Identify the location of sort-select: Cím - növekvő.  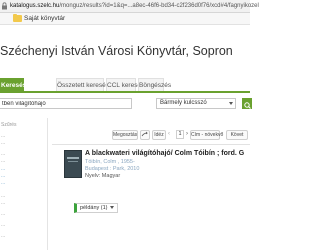
(206, 135).